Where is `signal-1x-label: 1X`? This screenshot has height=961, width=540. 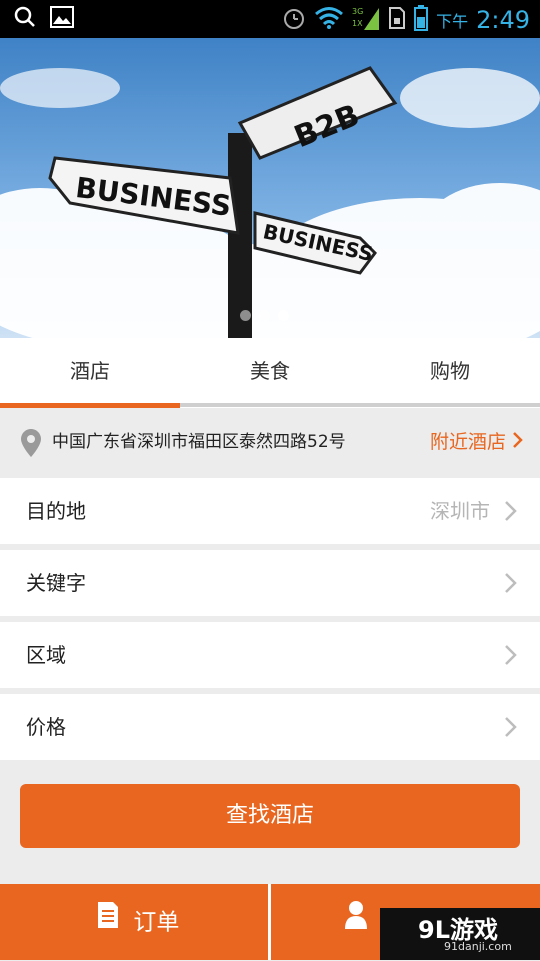 signal-1x-label: 1X is located at coordinates (357, 23).